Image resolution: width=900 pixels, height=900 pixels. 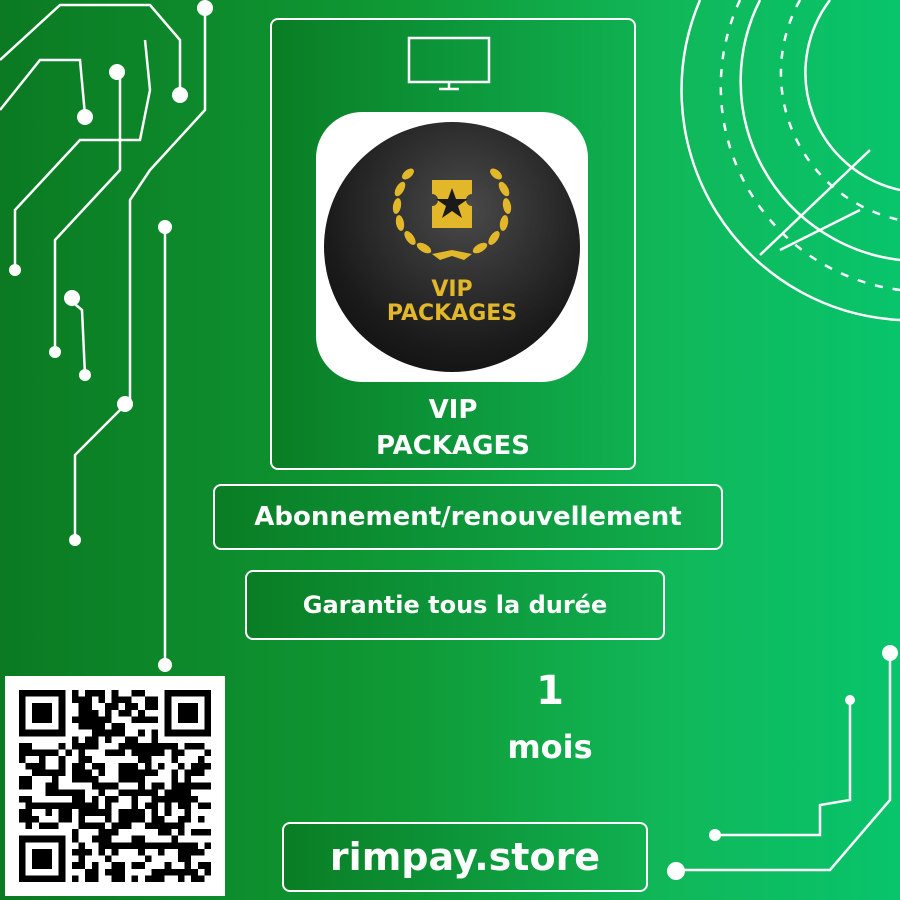 What do you see at coordinates (452, 289) in the screenshot?
I see `logo-text-line1: VIP` at bounding box center [452, 289].